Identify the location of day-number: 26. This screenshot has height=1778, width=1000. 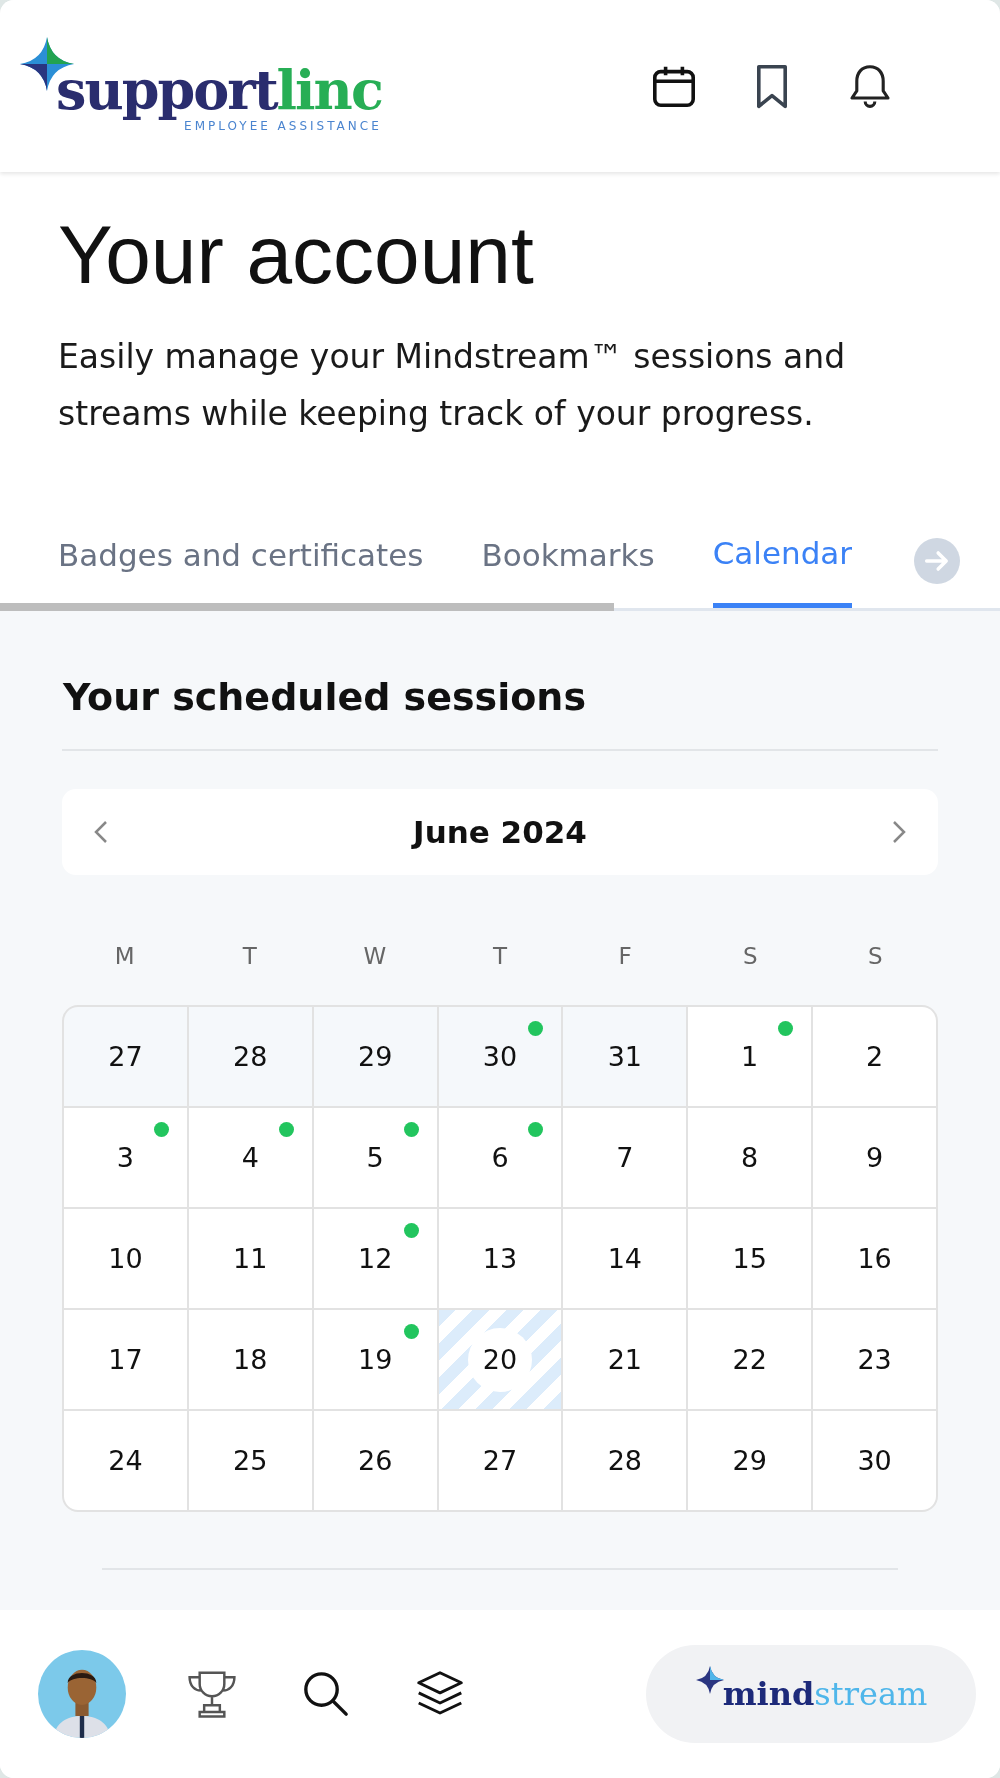
(375, 1460).